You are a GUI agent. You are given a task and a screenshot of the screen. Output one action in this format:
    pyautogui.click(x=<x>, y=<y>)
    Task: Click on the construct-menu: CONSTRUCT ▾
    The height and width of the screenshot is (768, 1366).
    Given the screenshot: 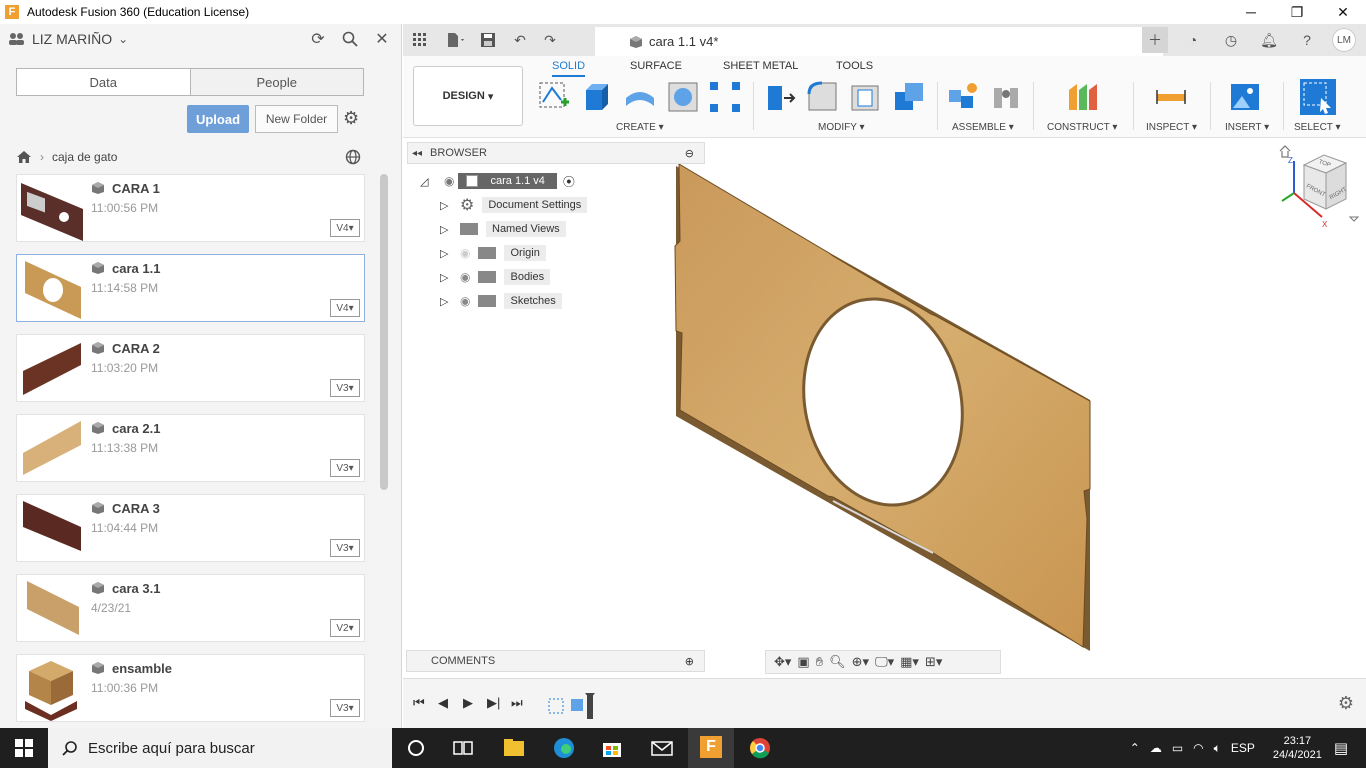 What is the action you would take?
    pyautogui.click(x=1082, y=127)
    